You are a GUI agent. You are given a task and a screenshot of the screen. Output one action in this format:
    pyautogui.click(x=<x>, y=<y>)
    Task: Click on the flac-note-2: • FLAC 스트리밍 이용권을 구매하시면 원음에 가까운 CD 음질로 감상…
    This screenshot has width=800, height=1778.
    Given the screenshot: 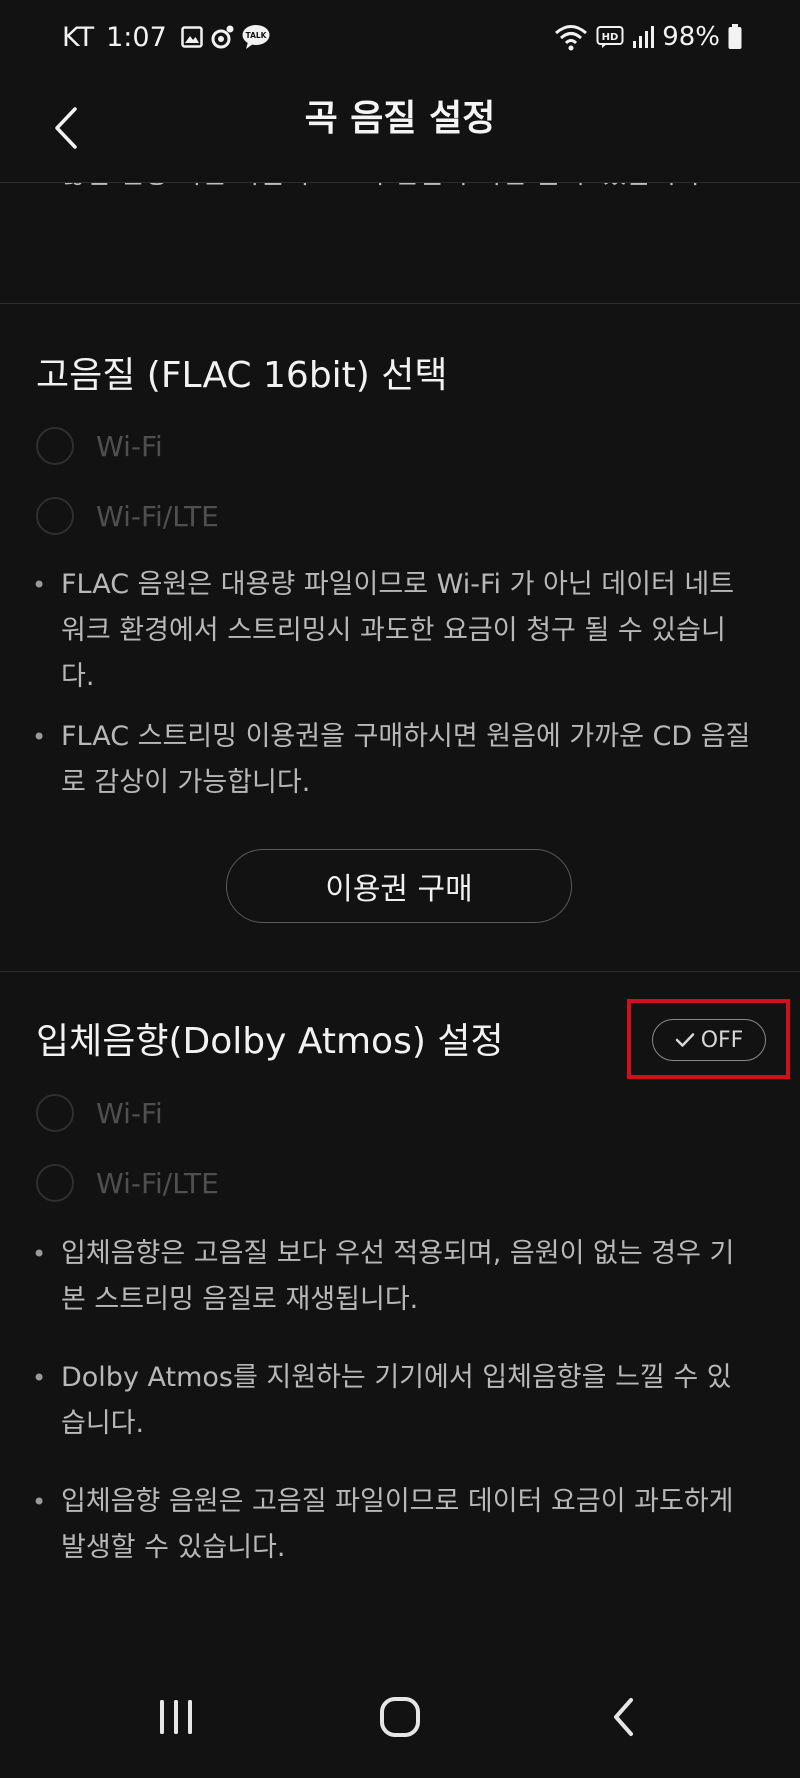 What is the action you would take?
    pyautogui.click(x=392, y=760)
    